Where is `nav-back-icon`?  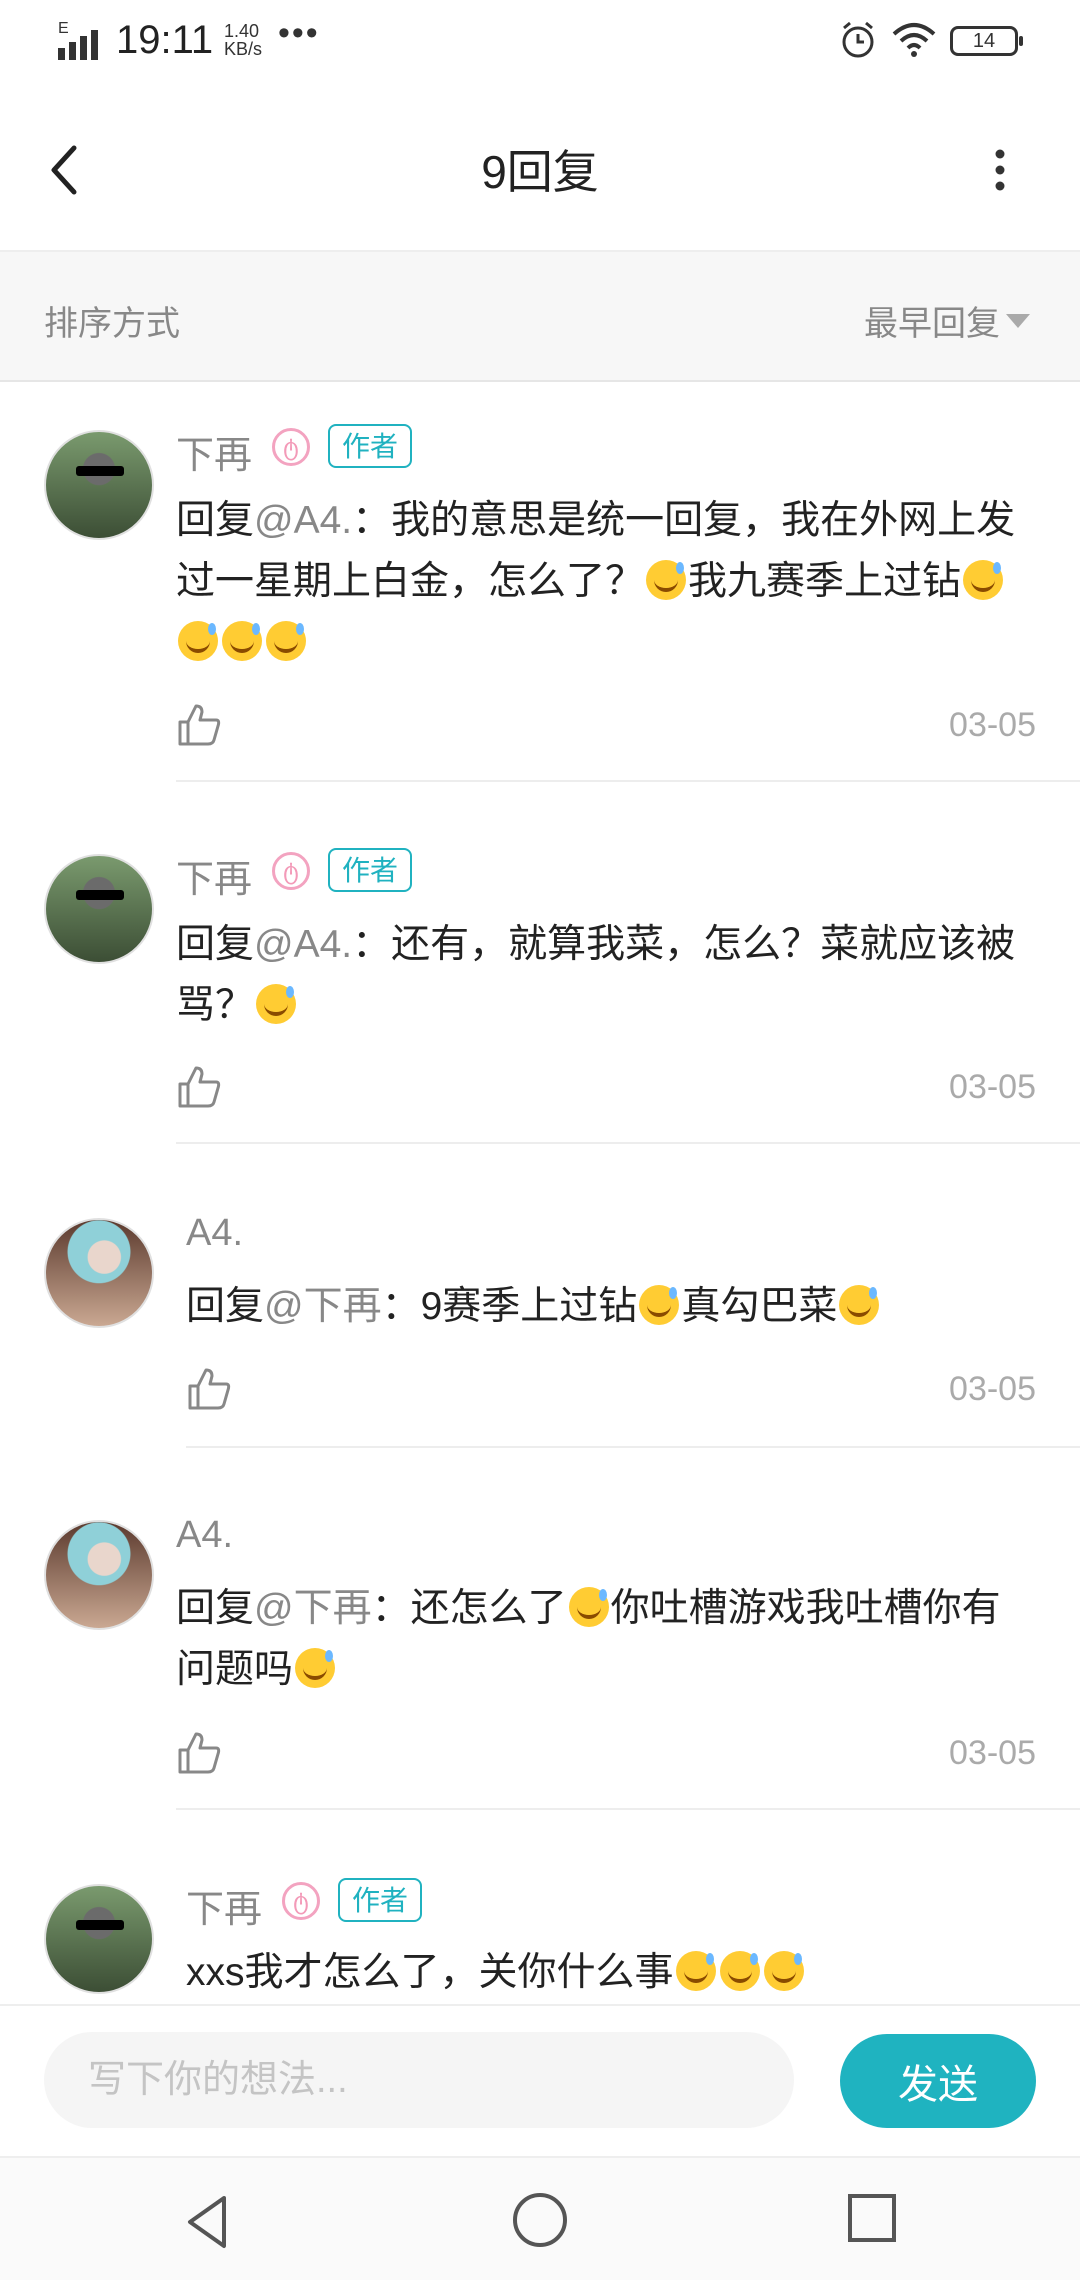
nav-back-icon is located at coordinates (208, 2222).